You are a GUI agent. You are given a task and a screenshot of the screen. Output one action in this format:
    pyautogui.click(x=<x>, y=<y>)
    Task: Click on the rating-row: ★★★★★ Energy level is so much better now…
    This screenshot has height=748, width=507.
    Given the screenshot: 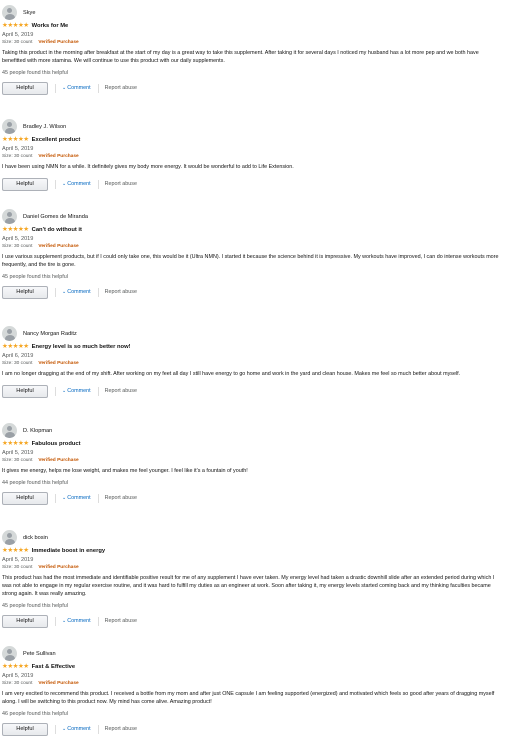 What is the action you would take?
    pyautogui.click(x=252, y=347)
    